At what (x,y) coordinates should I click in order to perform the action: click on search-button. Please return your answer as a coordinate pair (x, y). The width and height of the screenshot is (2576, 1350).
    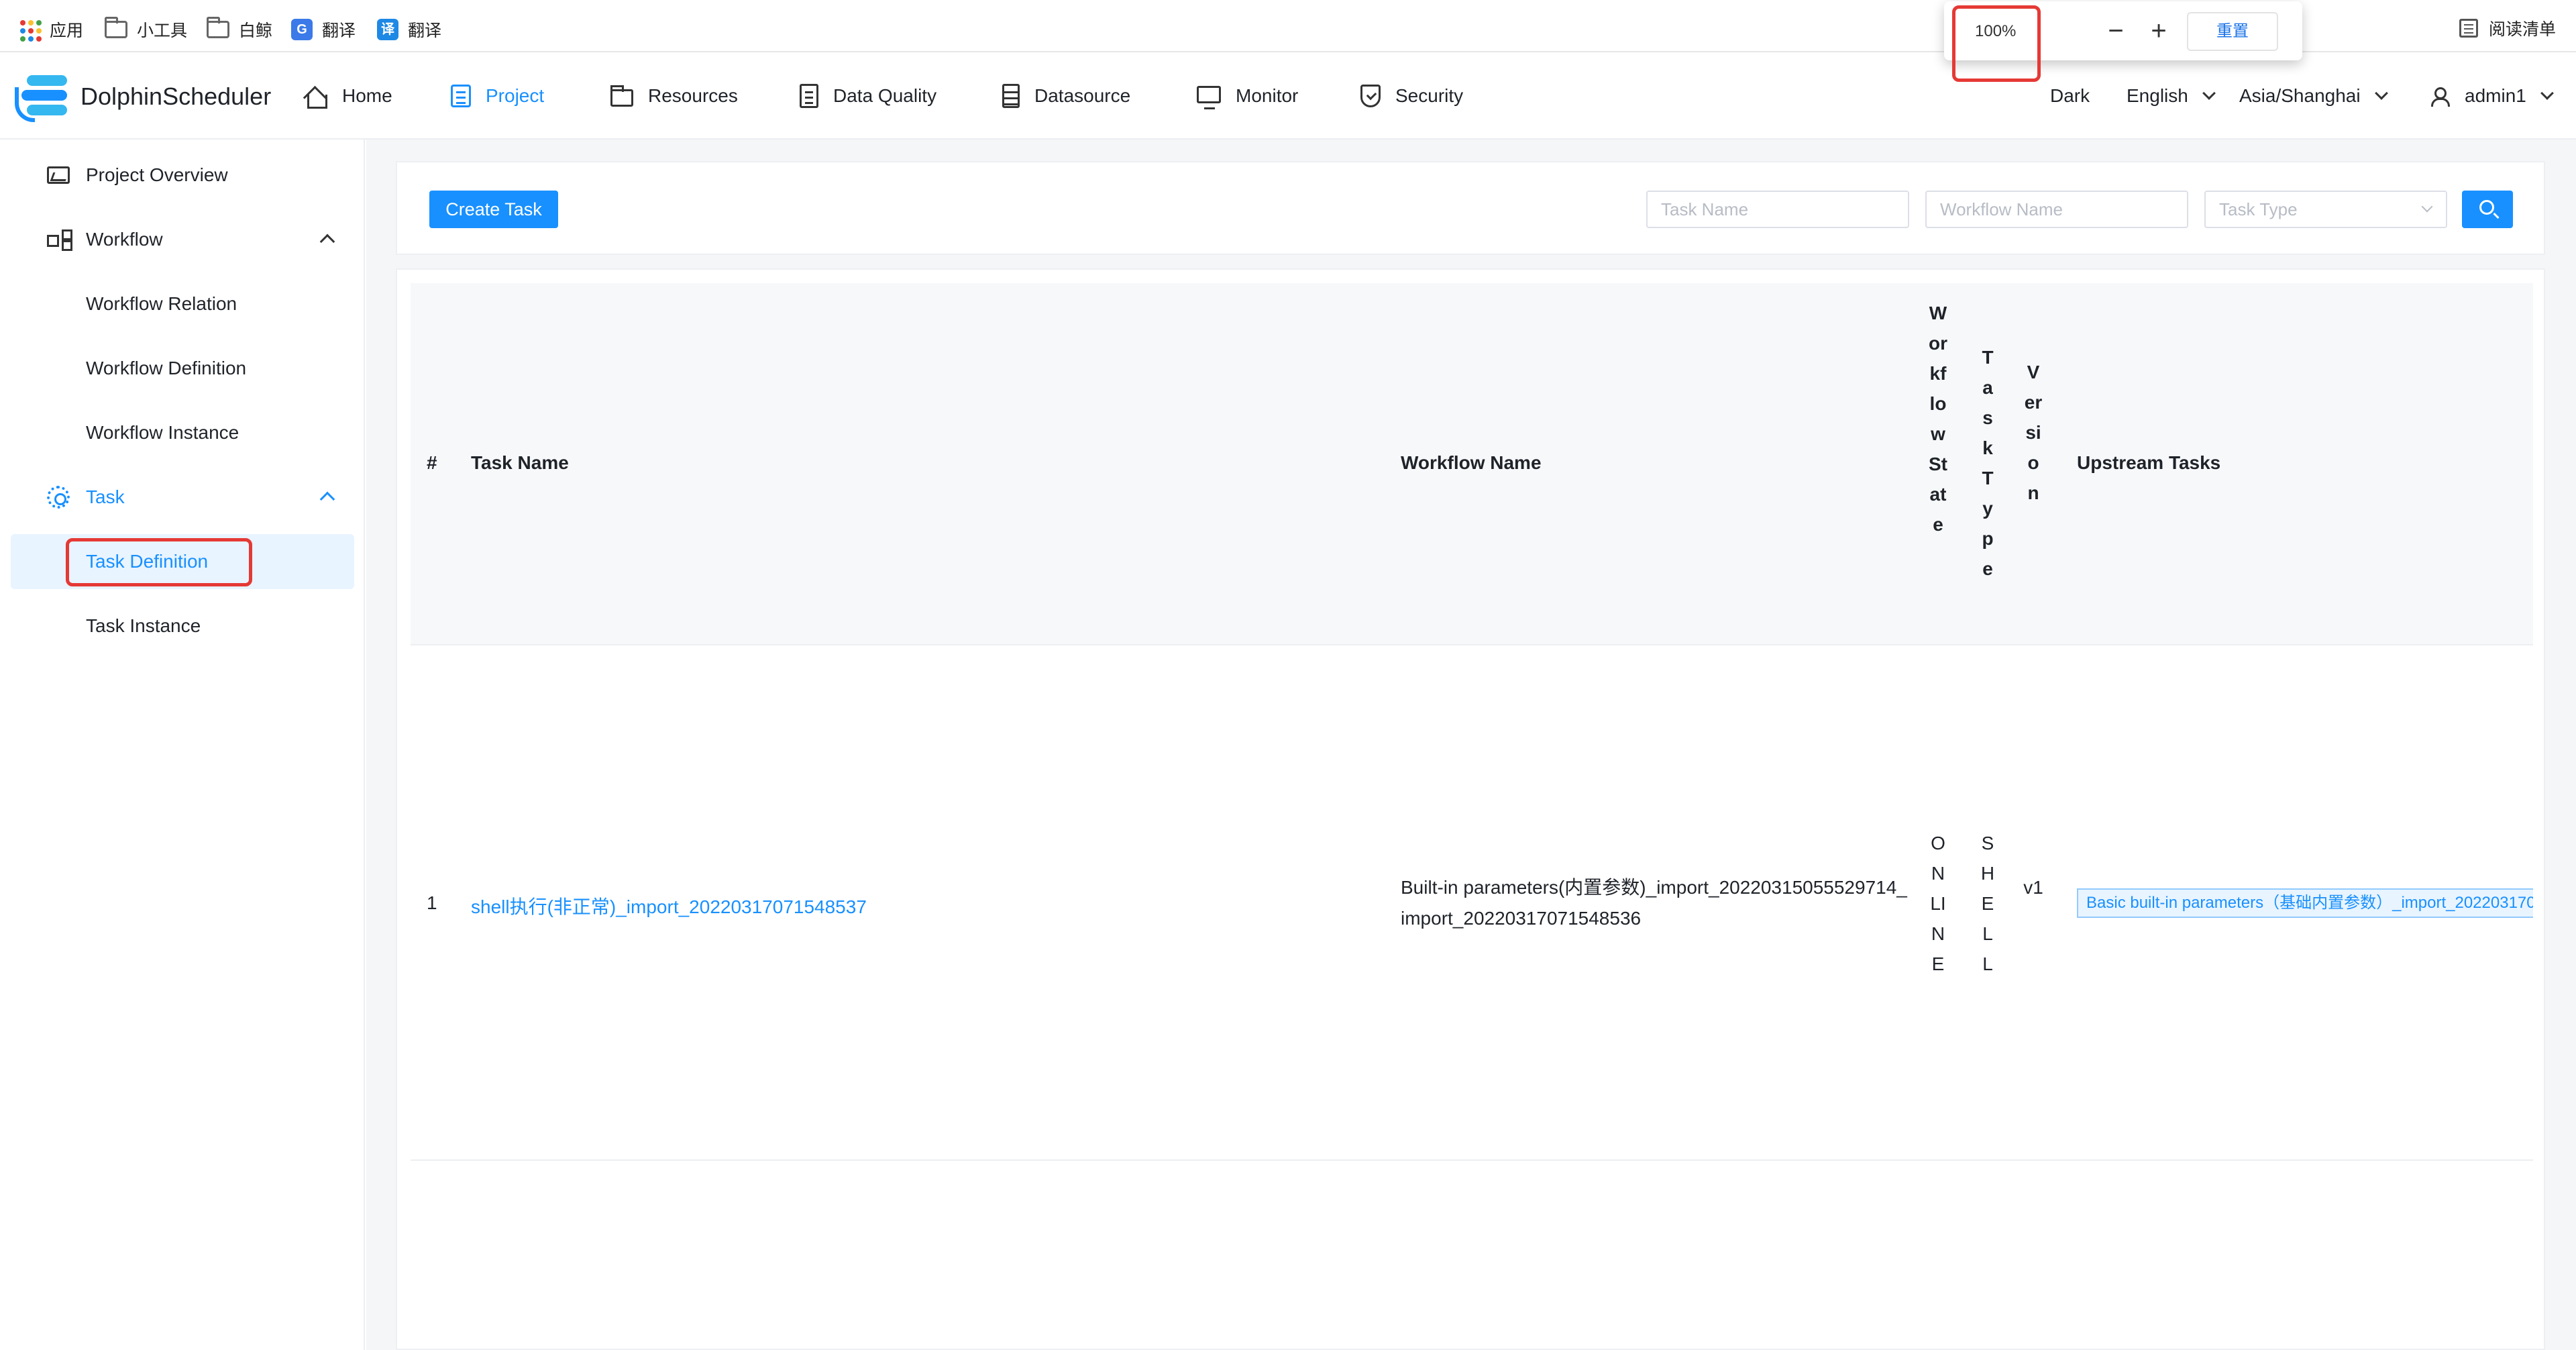
    Looking at the image, I should click on (2487, 209).